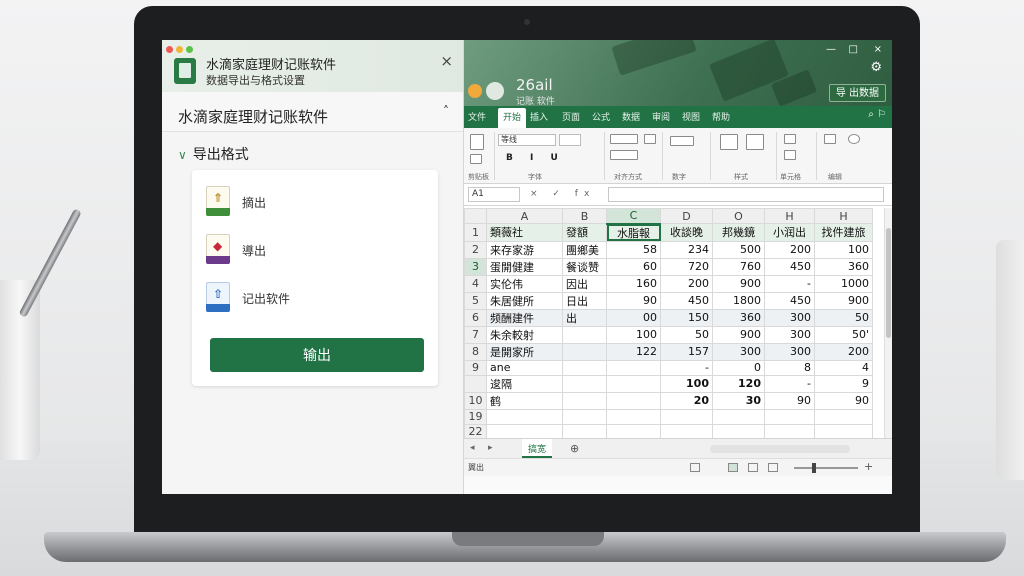 The height and width of the screenshot is (576, 1024). What do you see at coordinates (633, 249) in the screenshot?
I see `table-cell: 58` at bounding box center [633, 249].